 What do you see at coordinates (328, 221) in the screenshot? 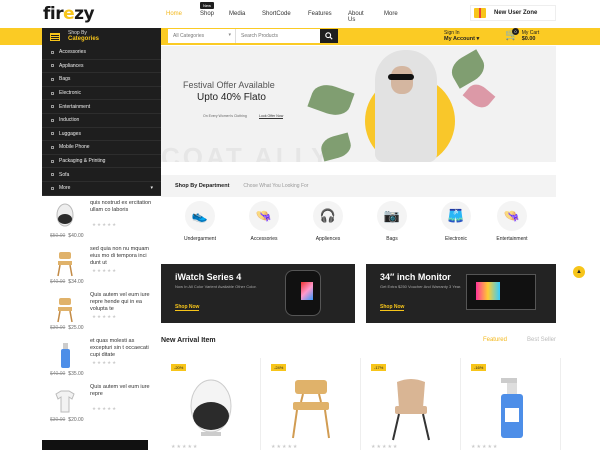
I see `department-item: 🎧 Appliences` at bounding box center [328, 221].